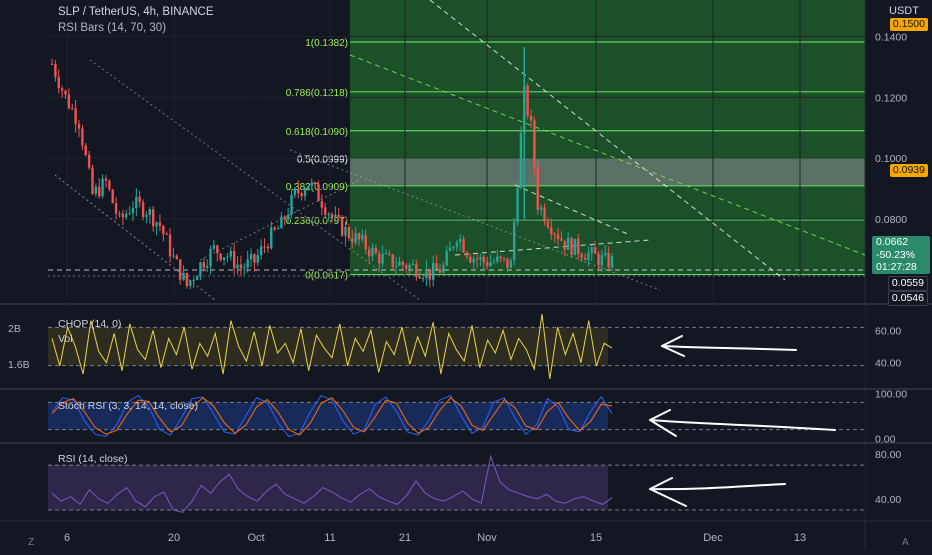 The image size is (932, 555). Describe the element at coordinates (891, 394) in the screenshot. I see `stoch-pane-tick: 100.00` at that location.